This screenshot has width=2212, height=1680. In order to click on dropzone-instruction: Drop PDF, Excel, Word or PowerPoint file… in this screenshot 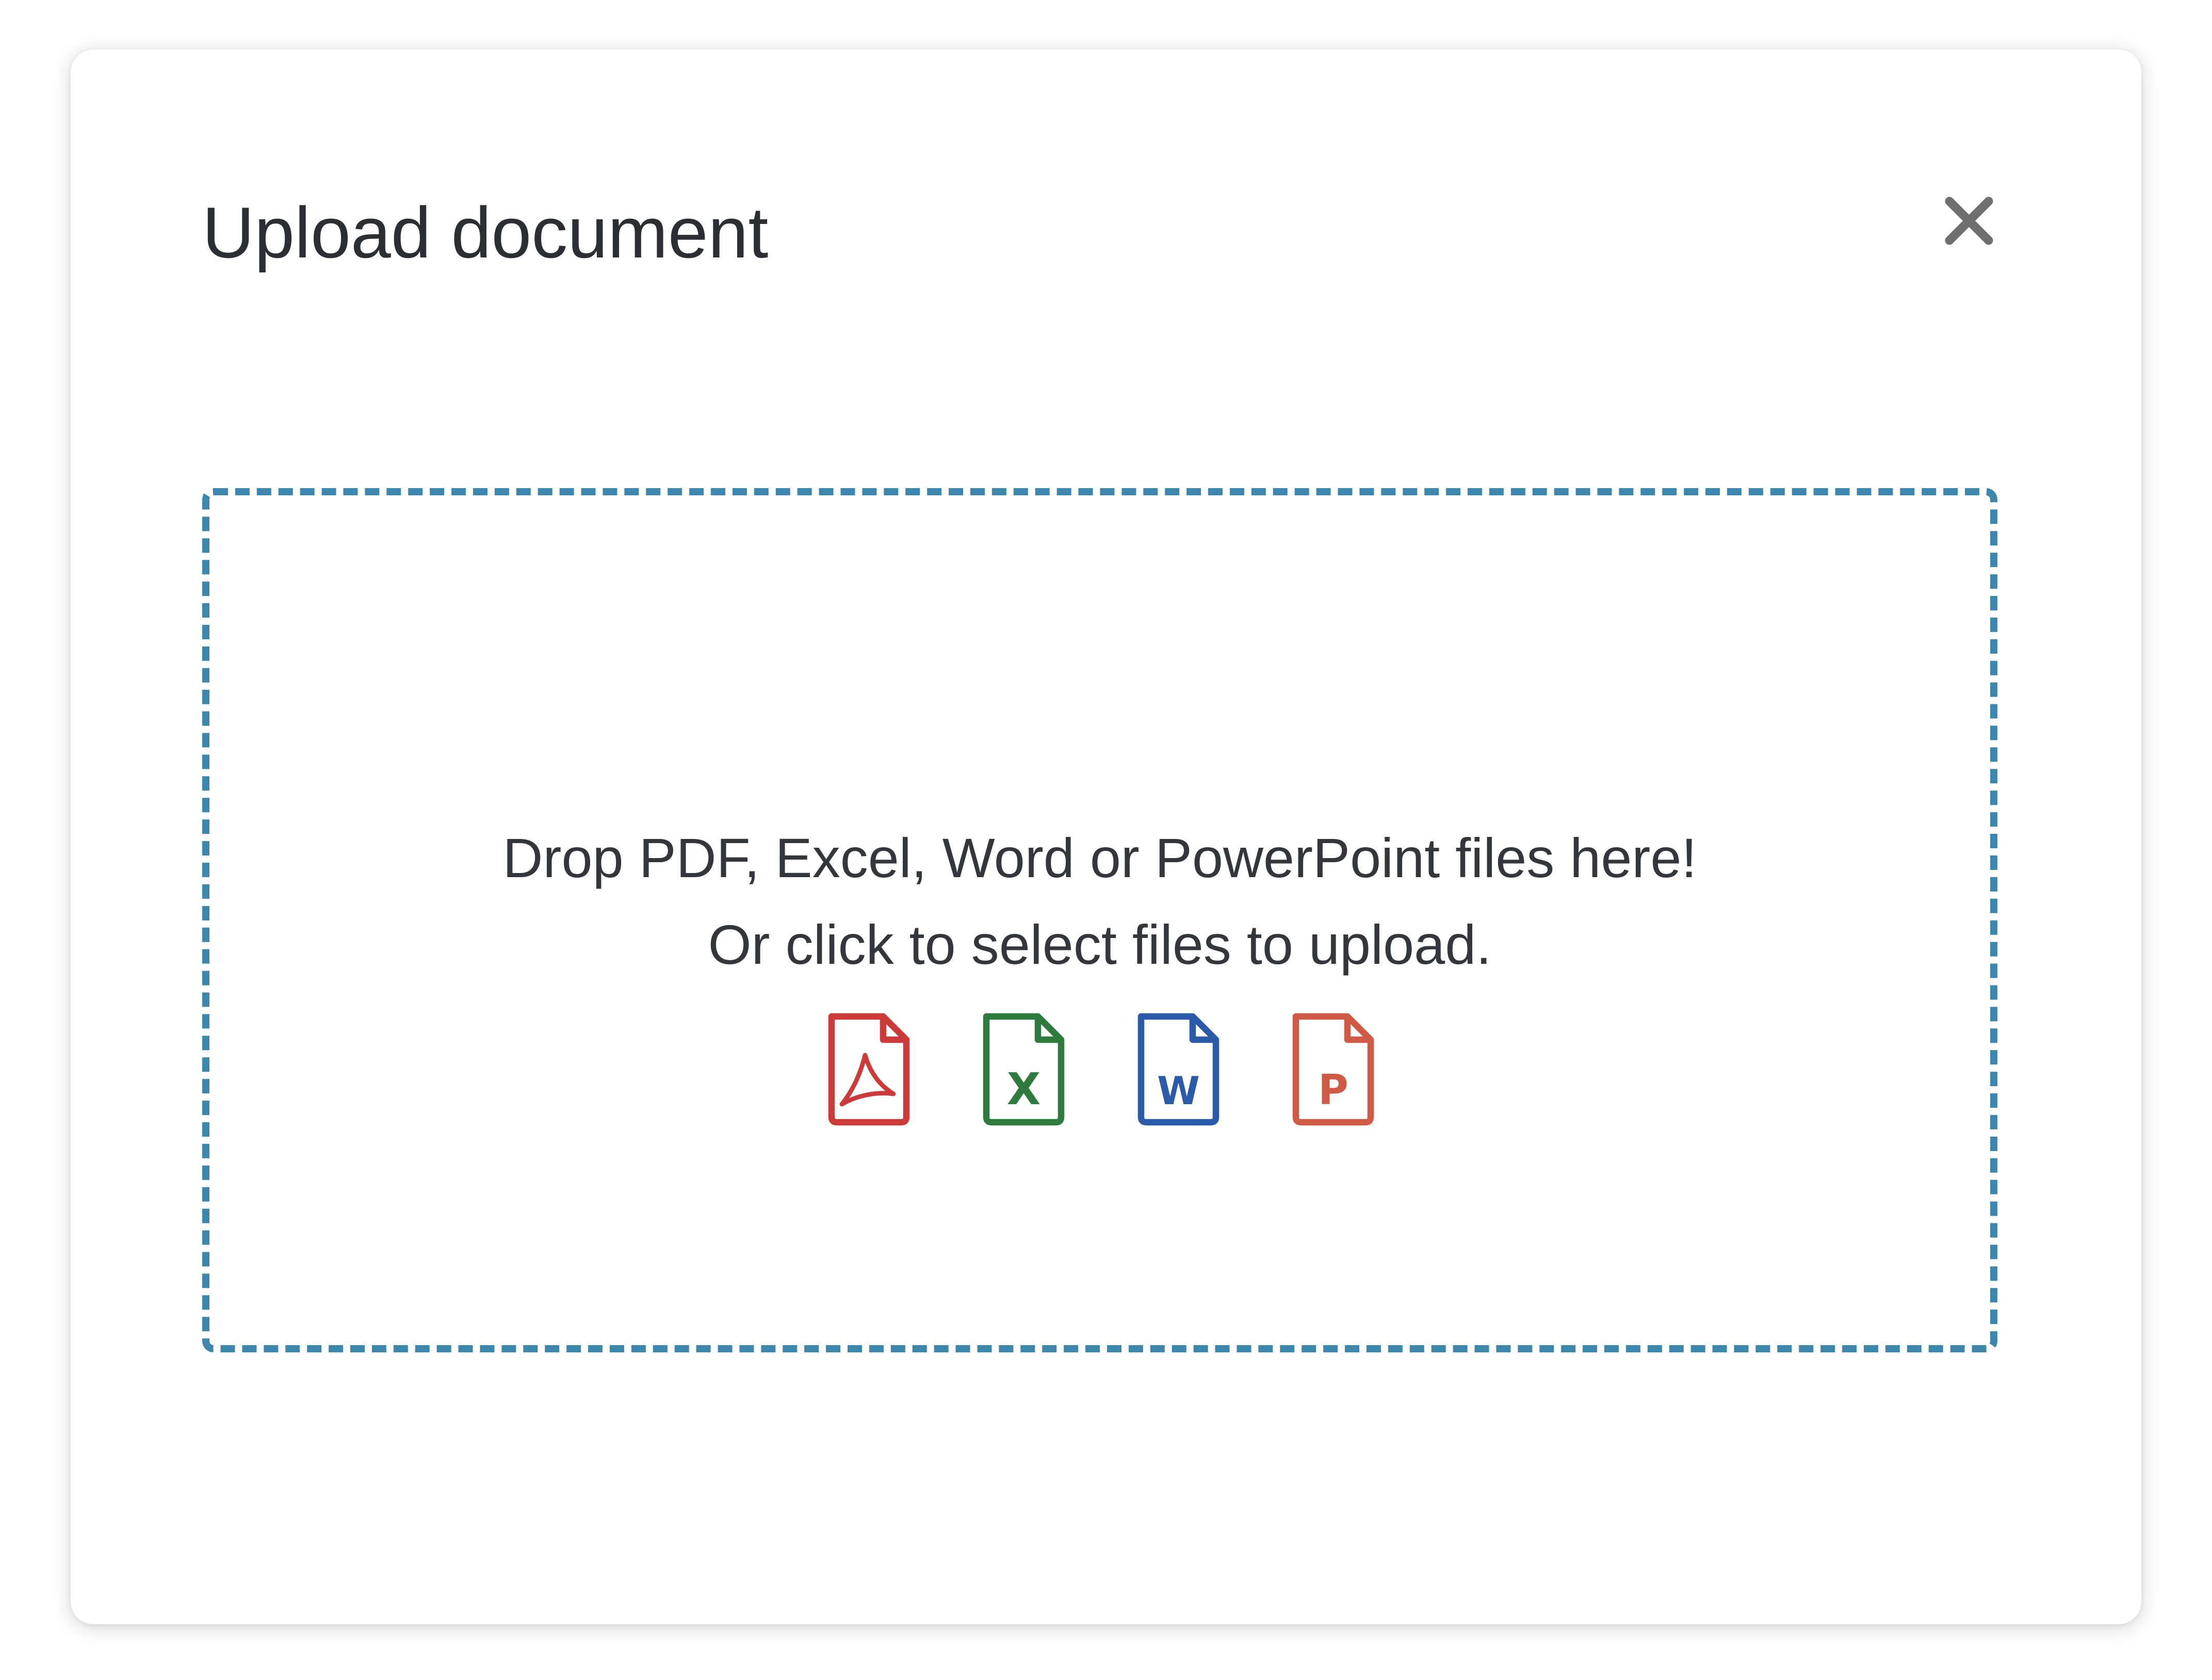, I will do `click(1099, 858)`.